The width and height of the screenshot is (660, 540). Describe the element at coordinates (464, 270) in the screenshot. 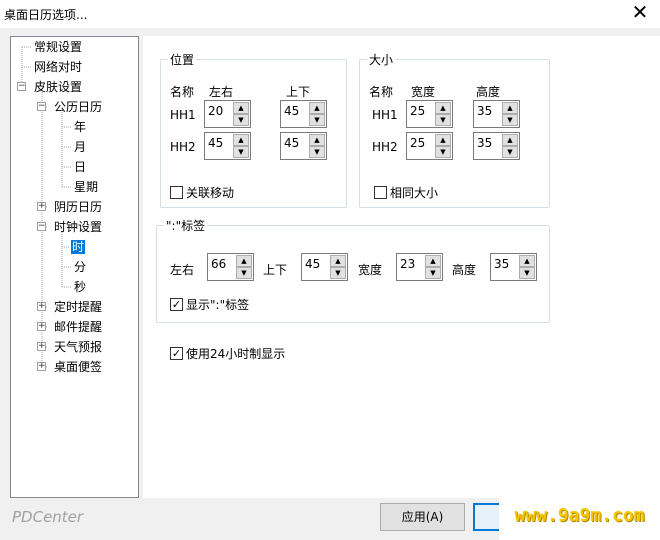

I see `label-height-caption: 高度` at that location.